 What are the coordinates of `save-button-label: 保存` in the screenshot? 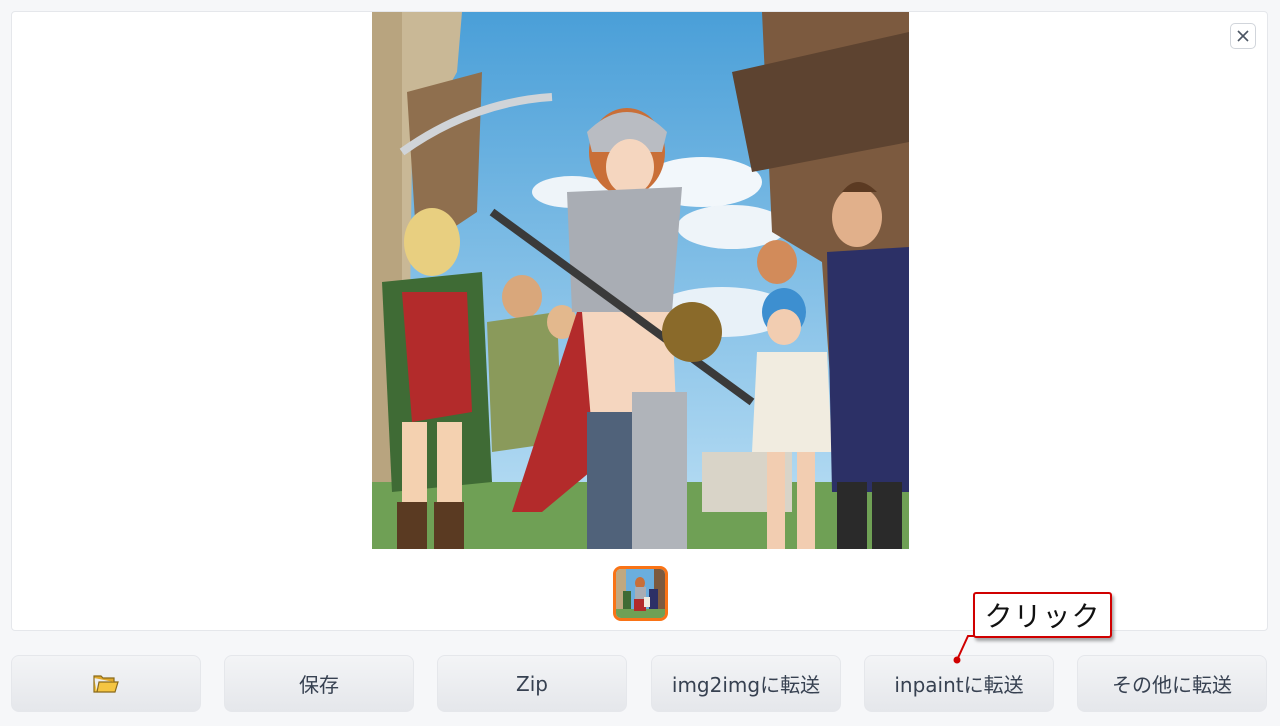 It's located at (319, 685).